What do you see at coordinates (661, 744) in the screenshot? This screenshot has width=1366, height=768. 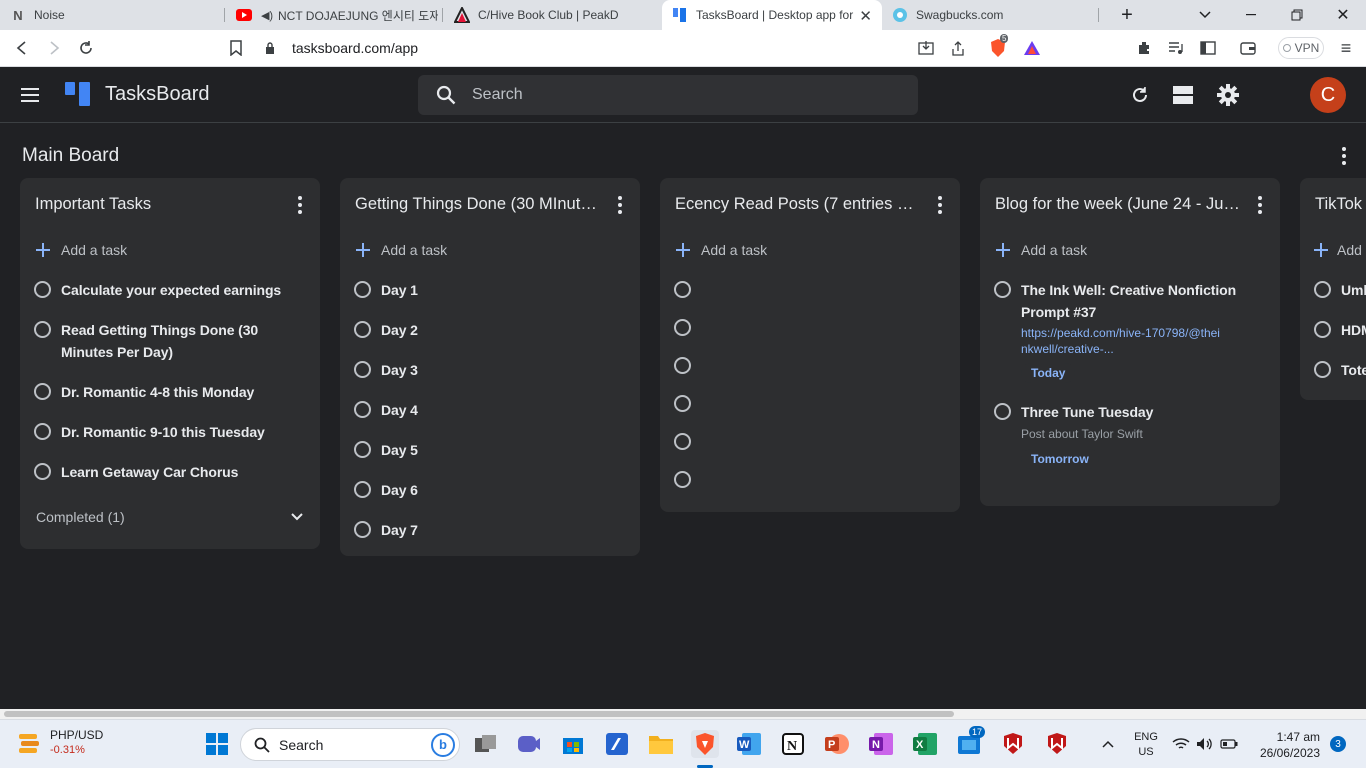 I see `file-explorer-icon` at bounding box center [661, 744].